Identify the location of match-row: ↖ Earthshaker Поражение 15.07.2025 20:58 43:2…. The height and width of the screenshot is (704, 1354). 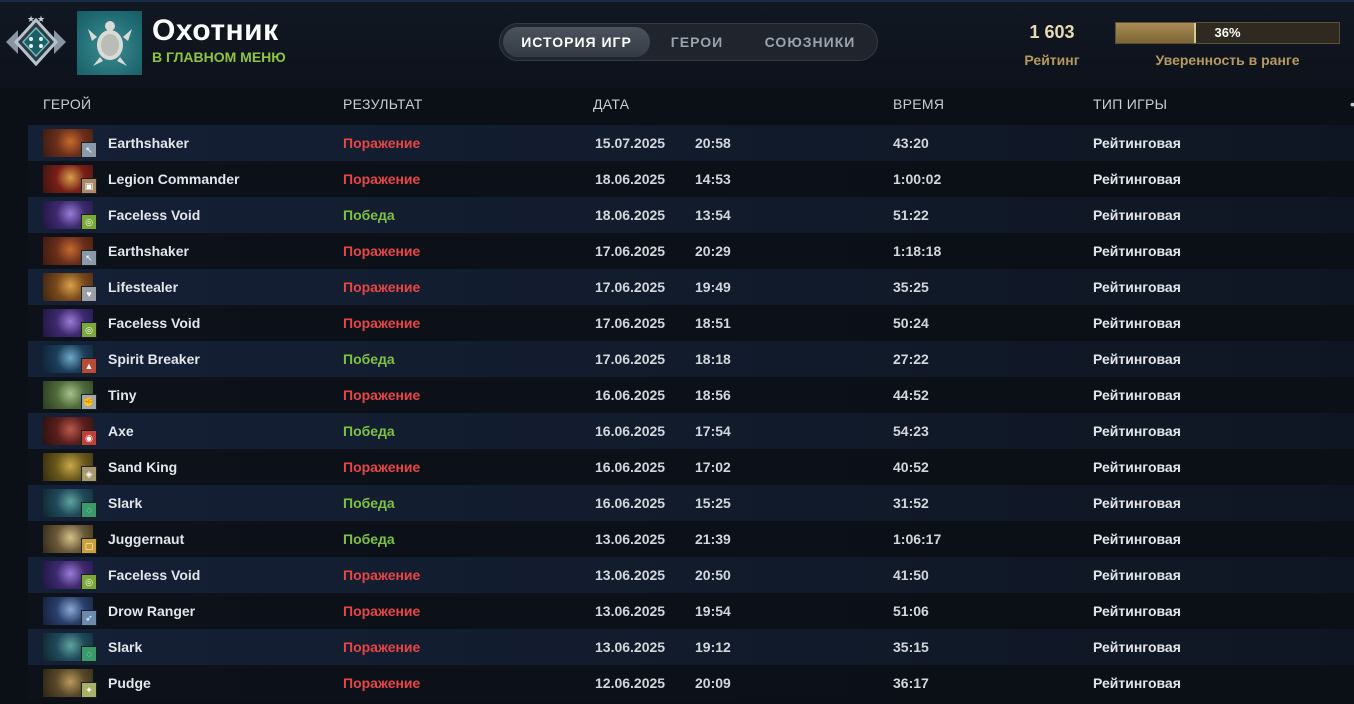
(691, 143).